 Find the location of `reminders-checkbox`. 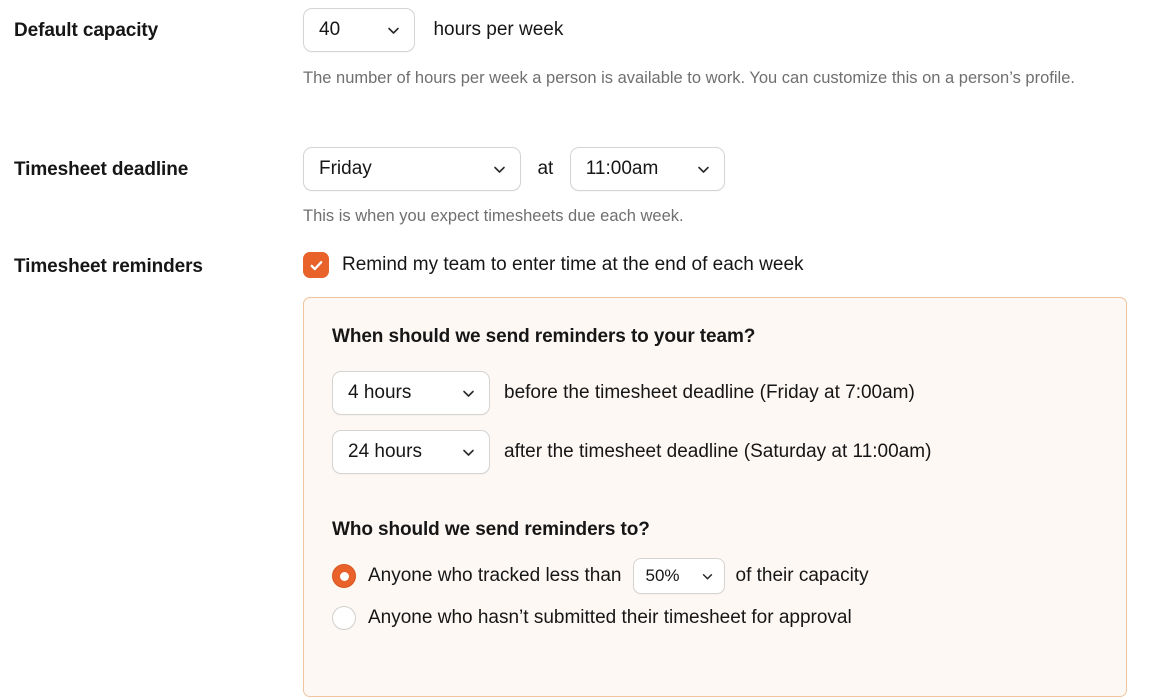

reminders-checkbox is located at coordinates (316, 265).